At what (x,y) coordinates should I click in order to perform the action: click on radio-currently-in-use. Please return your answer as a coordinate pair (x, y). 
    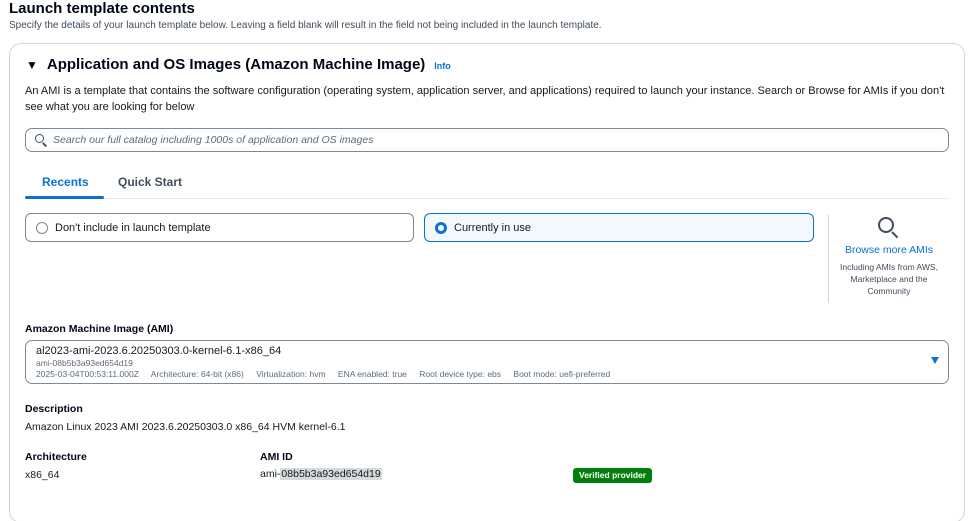
    Looking at the image, I should click on (441, 227).